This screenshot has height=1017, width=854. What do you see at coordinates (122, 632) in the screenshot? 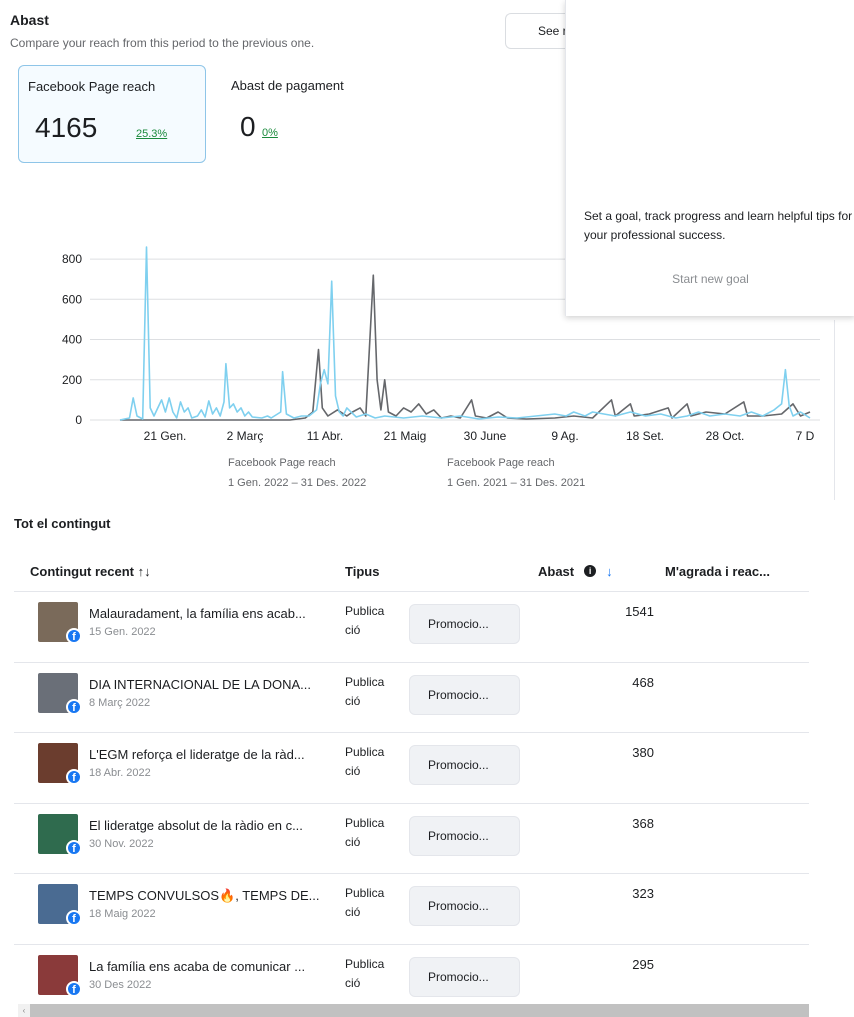
I see `post-date: 15 Gen. 2022` at bounding box center [122, 632].